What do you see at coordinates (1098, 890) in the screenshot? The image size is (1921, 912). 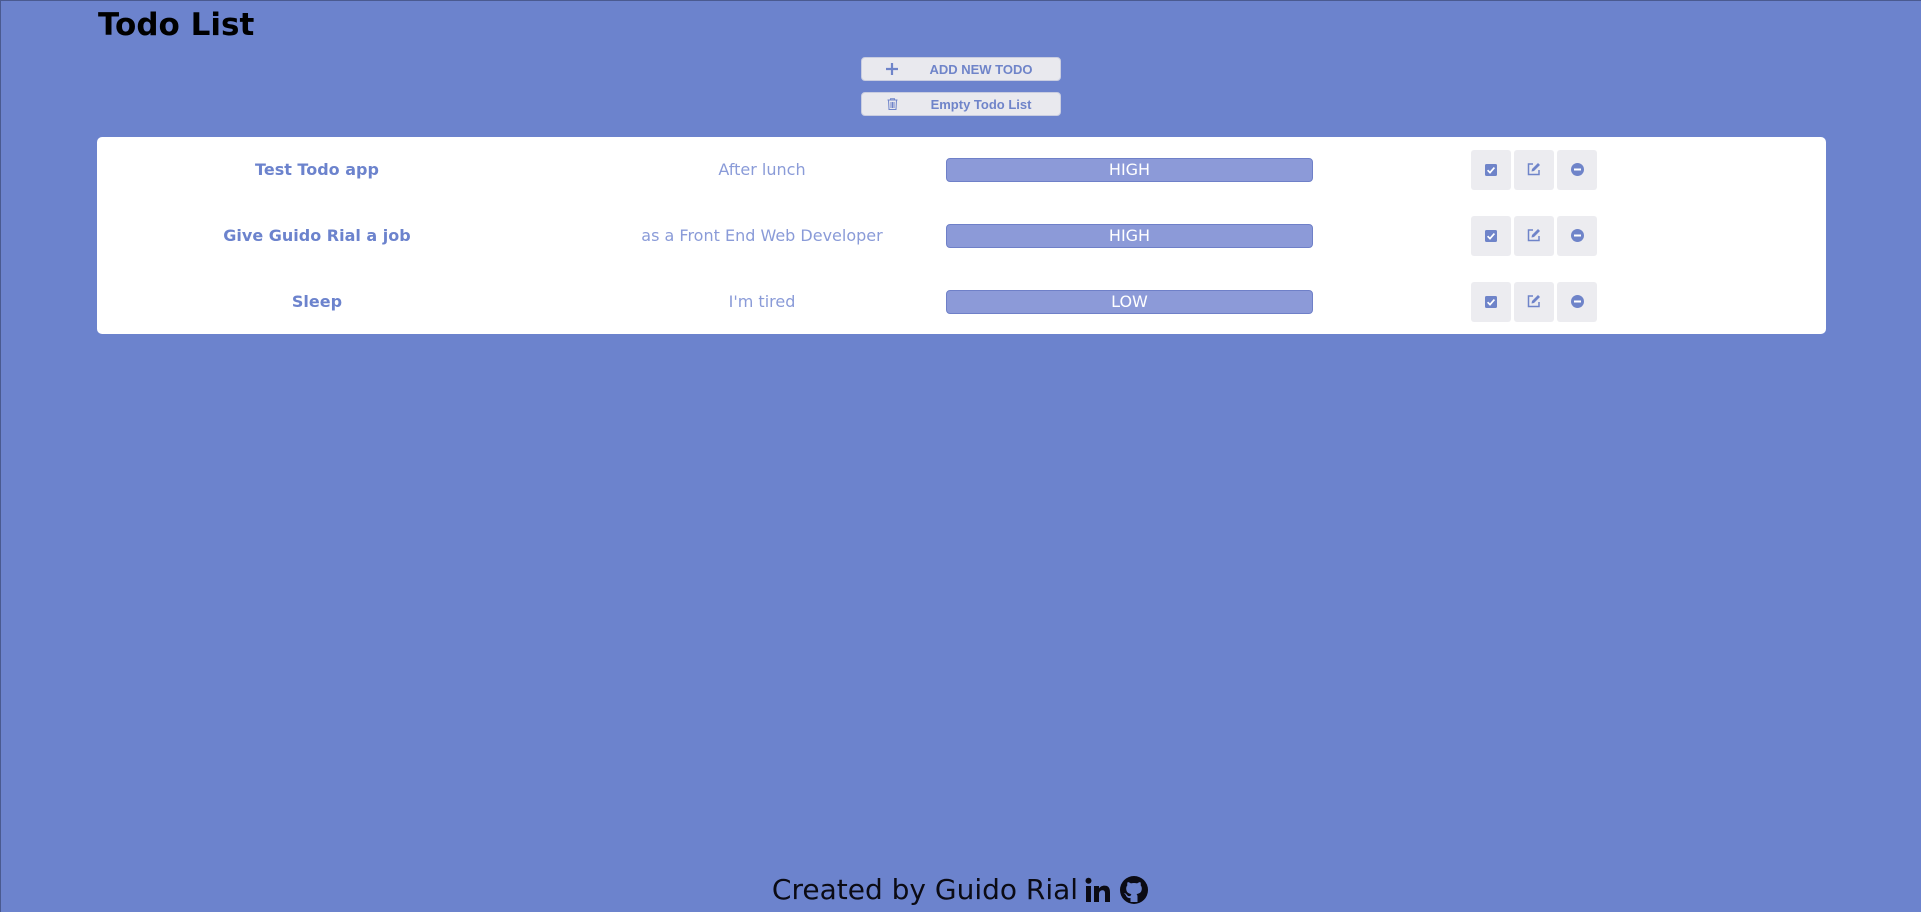 I see `linkedin-icon` at bounding box center [1098, 890].